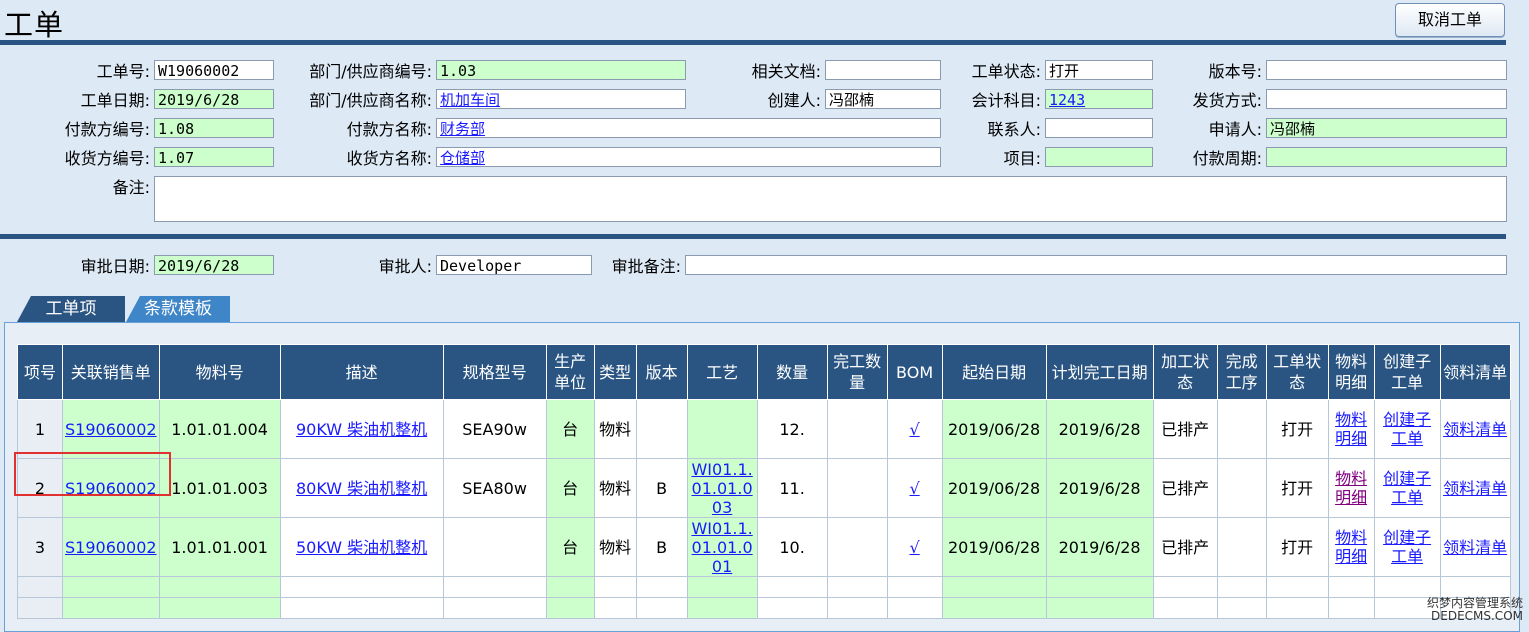 The width and height of the screenshot is (1529, 632). Describe the element at coordinates (883, 70) in the screenshot. I see `related-doc-field` at that location.